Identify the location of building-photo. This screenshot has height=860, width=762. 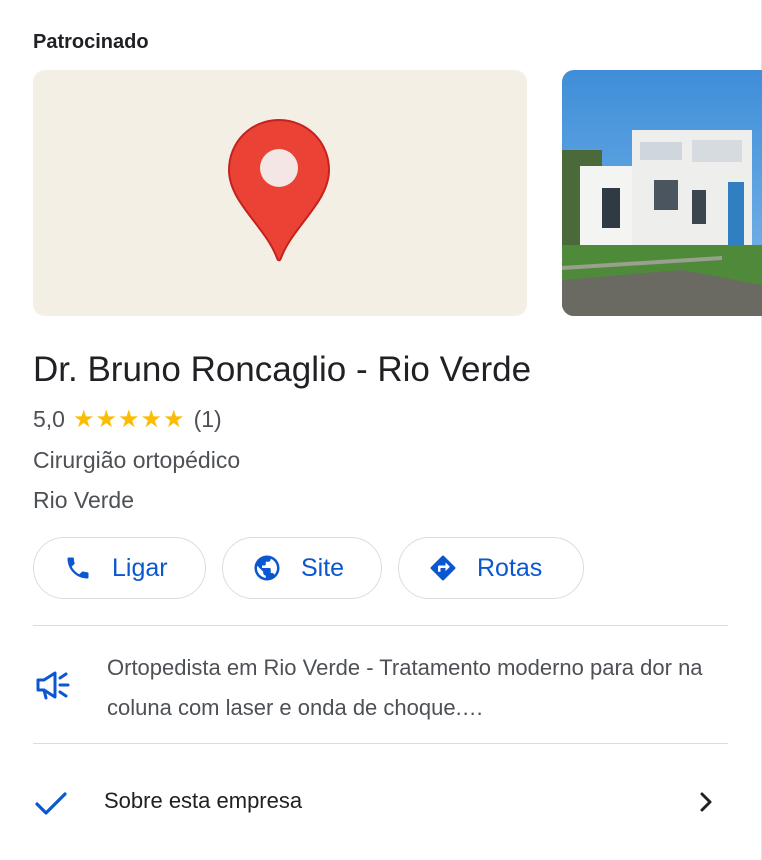
(662, 193).